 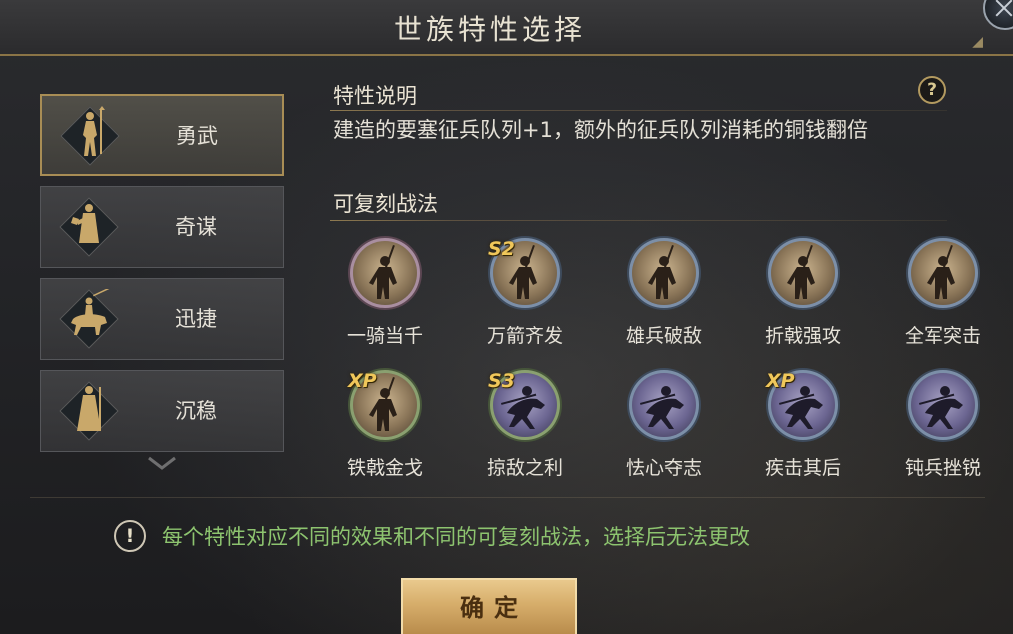 What do you see at coordinates (385, 430) in the screenshot?
I see `skill-item: XP 铁戟金戈` at bounding box center [385, 430].